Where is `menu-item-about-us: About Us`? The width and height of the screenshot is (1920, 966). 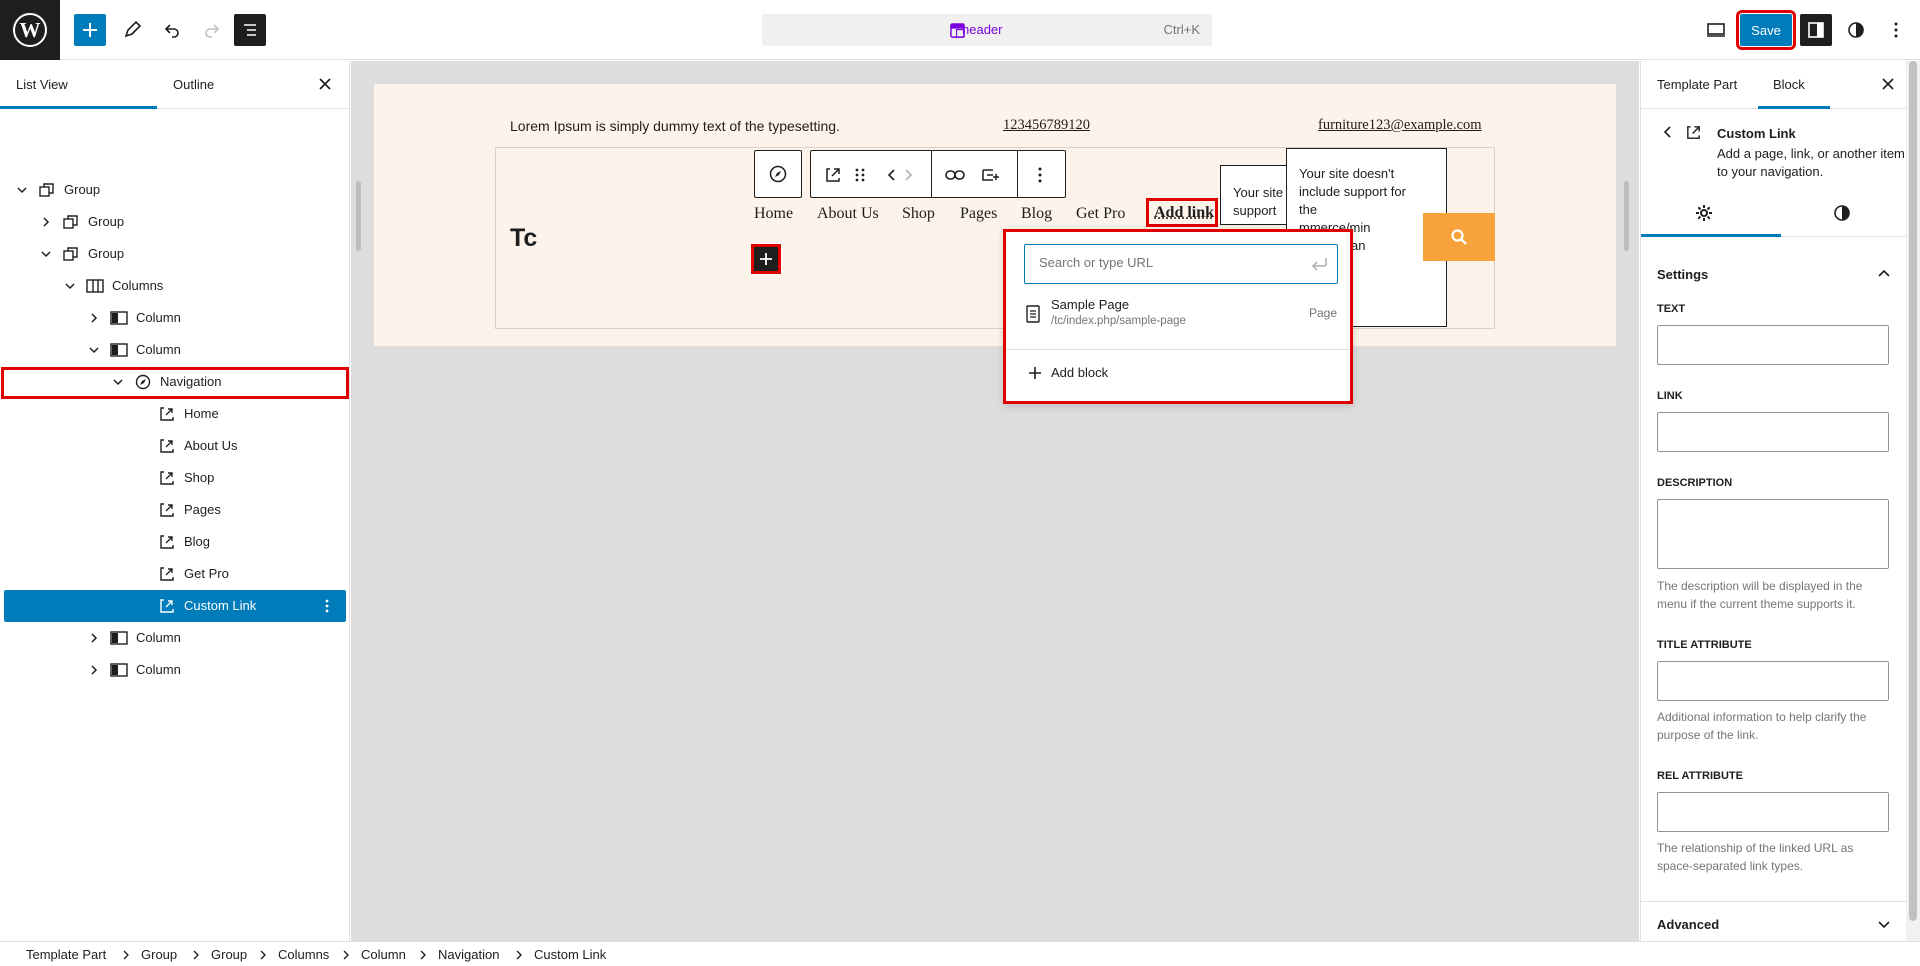 menu-item-about-us: About Us is located at coordinates (848, 214).